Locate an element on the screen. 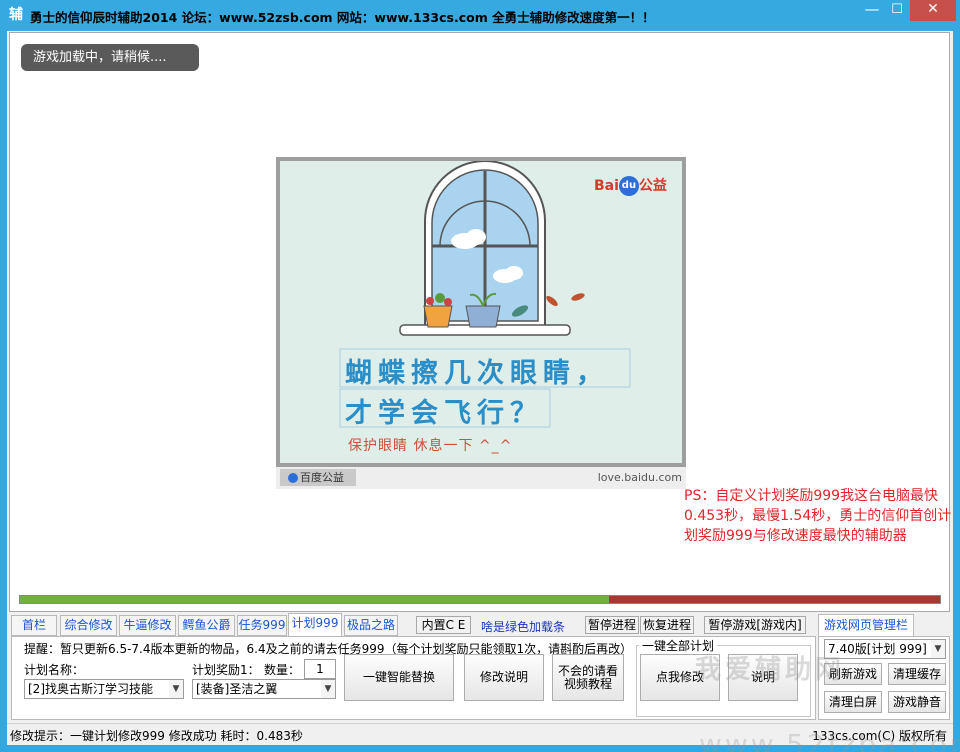 Image resolution: width=960 pixels, height=752 pixels. baidu-logo-du: du is located at coordinates (628, 186).